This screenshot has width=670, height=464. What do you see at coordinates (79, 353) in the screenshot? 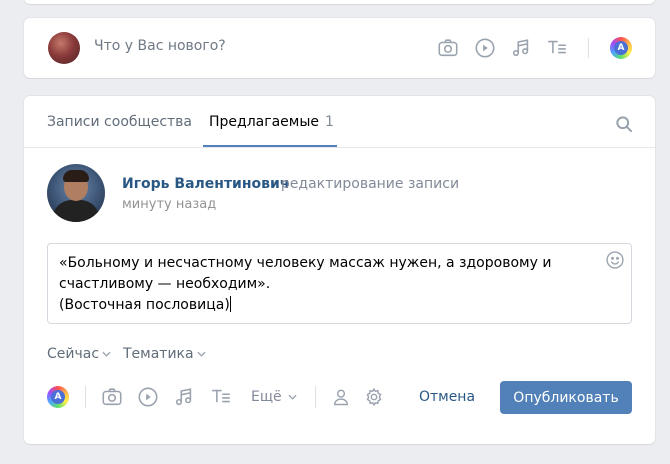
I see `schedule-dropdown: Сейчас` at bounding box center [79, 353].